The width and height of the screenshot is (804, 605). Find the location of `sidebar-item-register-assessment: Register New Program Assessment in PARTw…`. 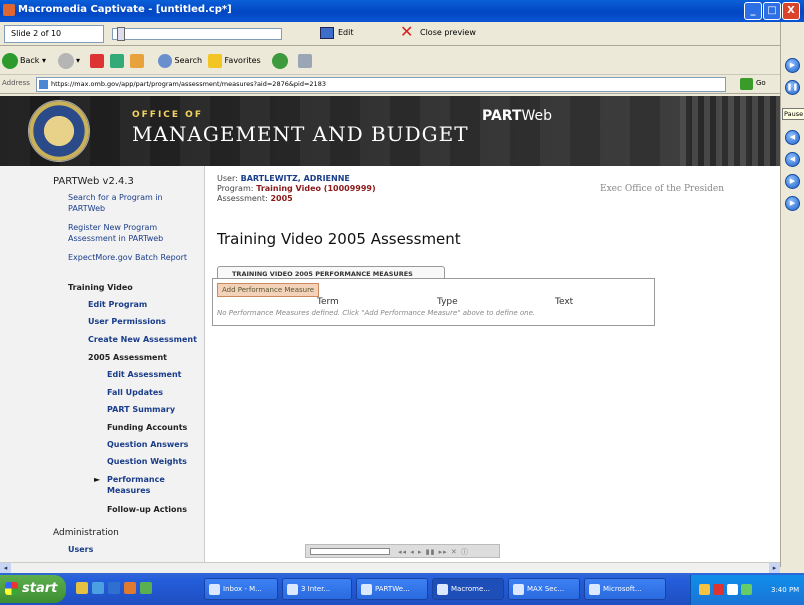

sidebar-item-register-assessment: Register New Program Assessment in PARTw… is located at coordinates (133, 233).